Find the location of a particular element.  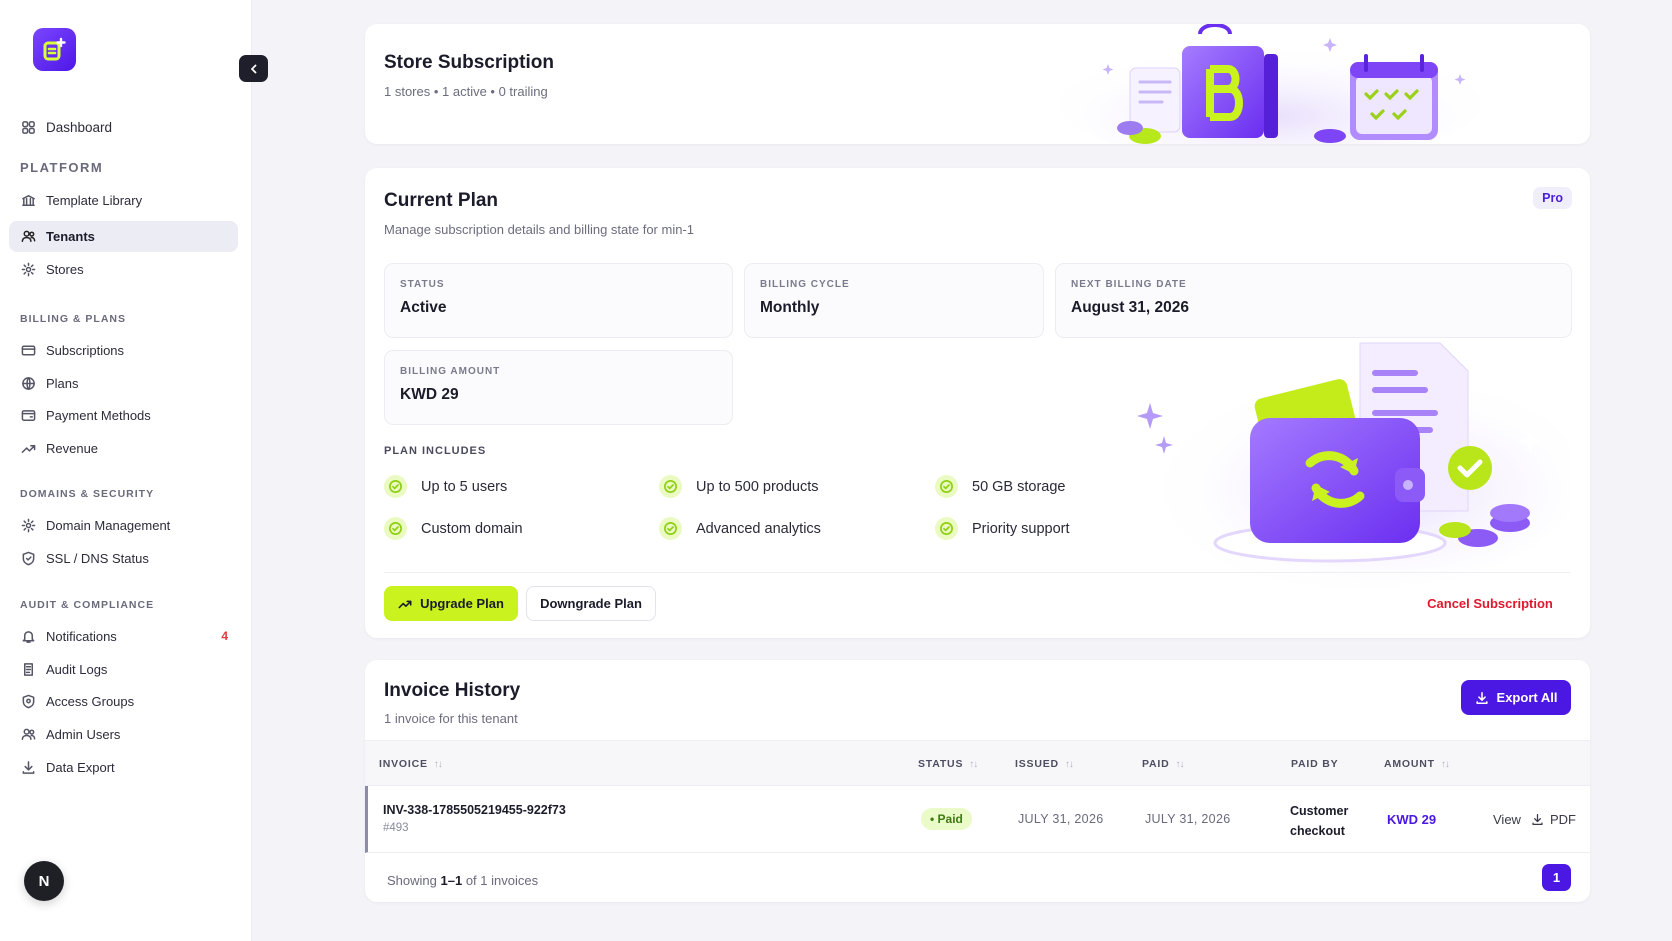

paid-by: Customer checkout is located at coordinates (1319, 821).